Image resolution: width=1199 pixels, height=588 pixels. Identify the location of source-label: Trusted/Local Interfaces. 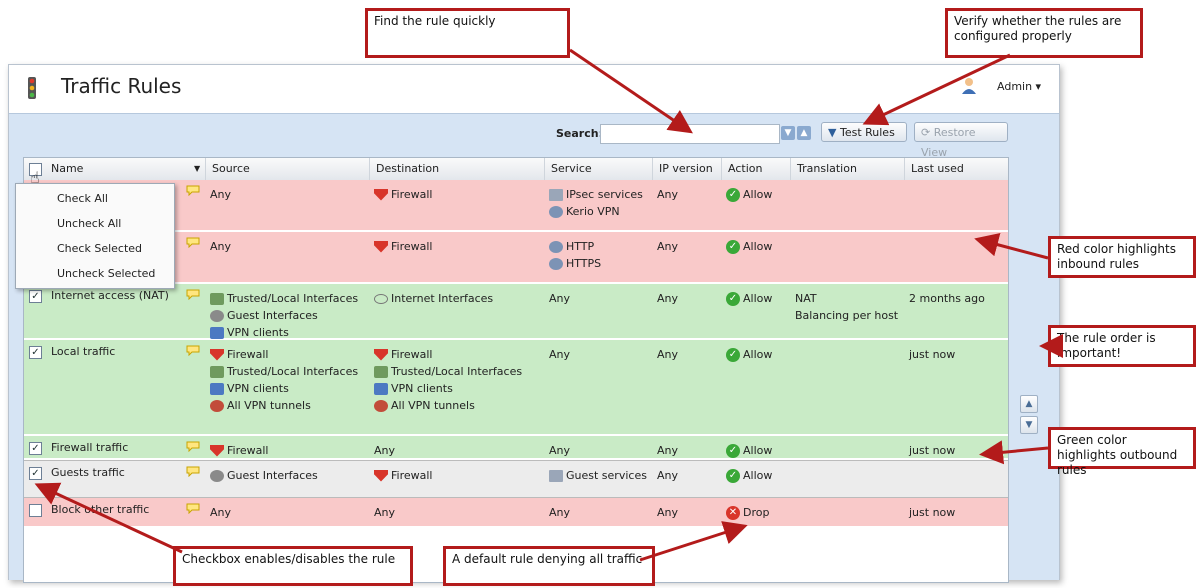
(293, 371).